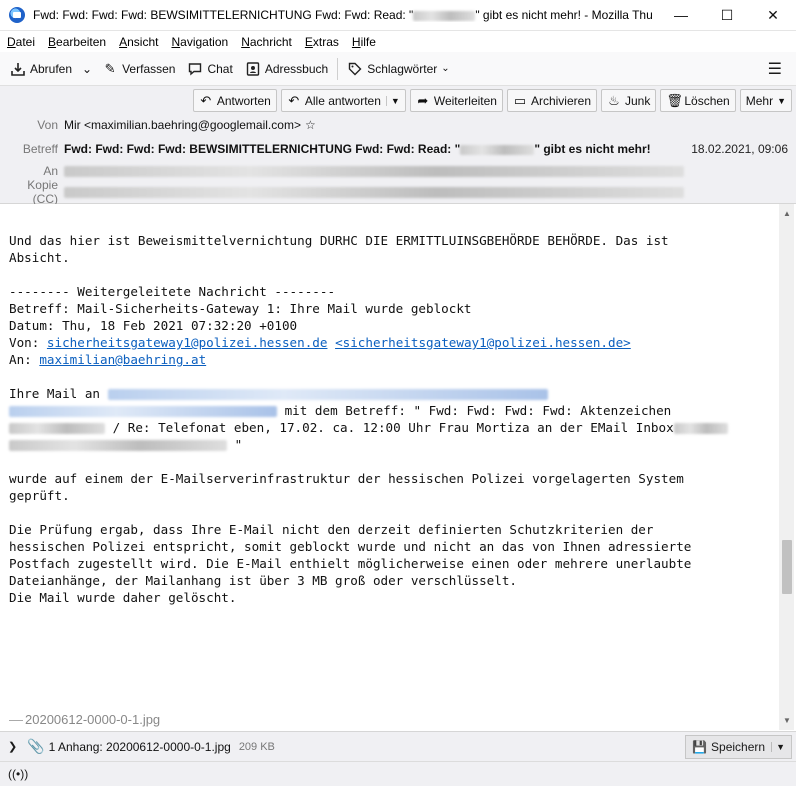 This screenshot has height=786, width=796. Describe the element at coordinates (140, 747) in the screenshot. I see `attachment-summary: 1 Anhang: 20200612-0000-0-1.jpg` at that location.